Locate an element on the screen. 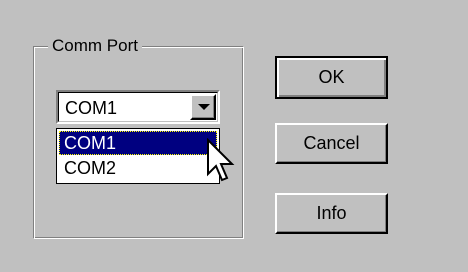  triangle-down-icon is located at coordinates (204, 107).